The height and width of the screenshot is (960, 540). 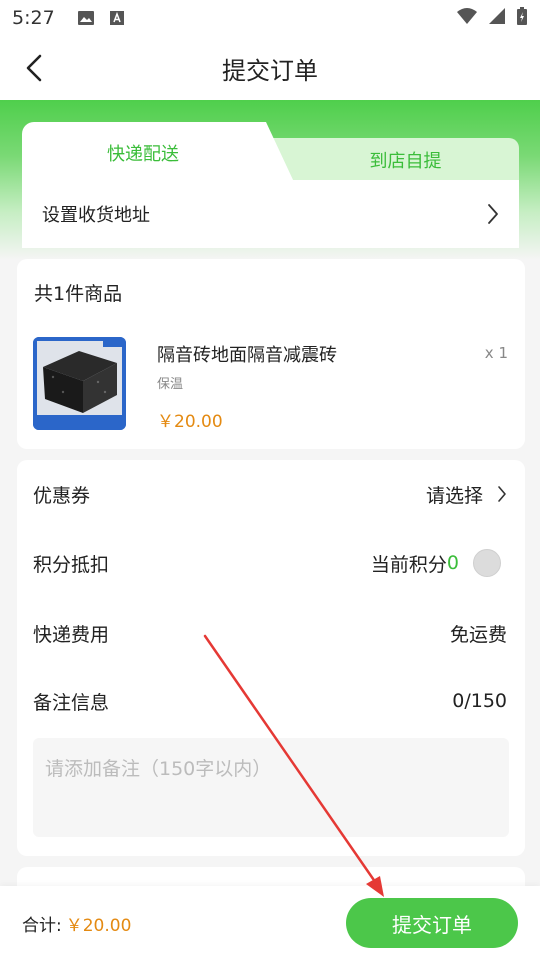 What do you see at coordinates (408, 564) in the screenshot?
I see `current-points-label: 当前积分` at bounding box center [408, 564].